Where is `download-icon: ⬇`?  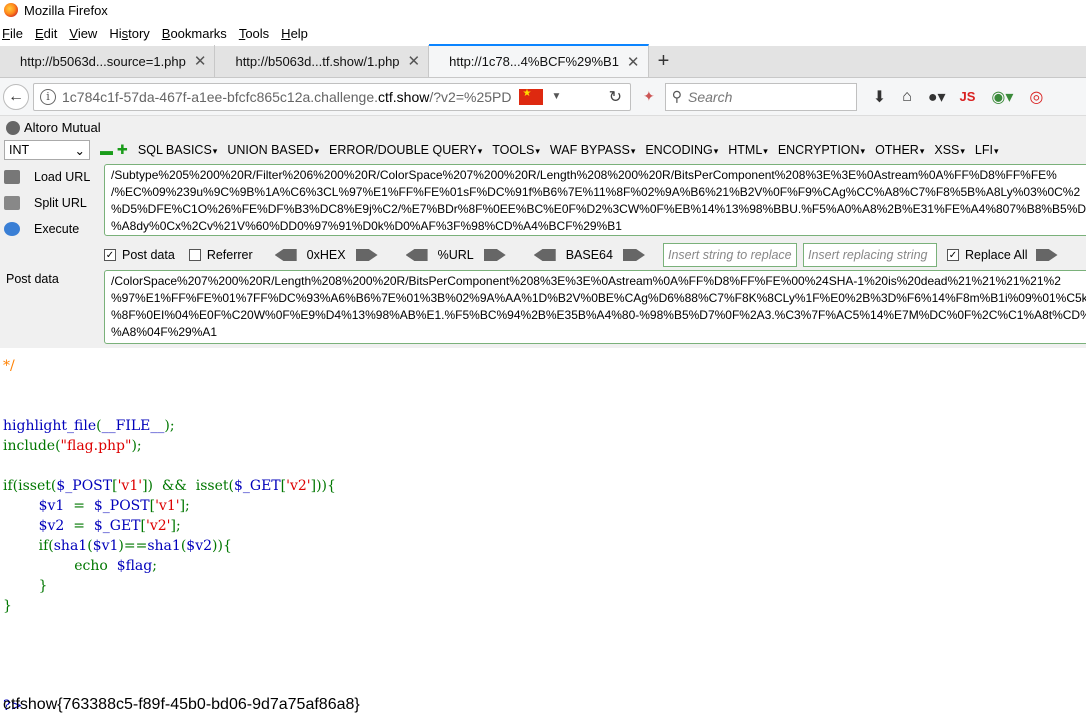 download-icon: ⬇ is located at coordinates (879, 97).